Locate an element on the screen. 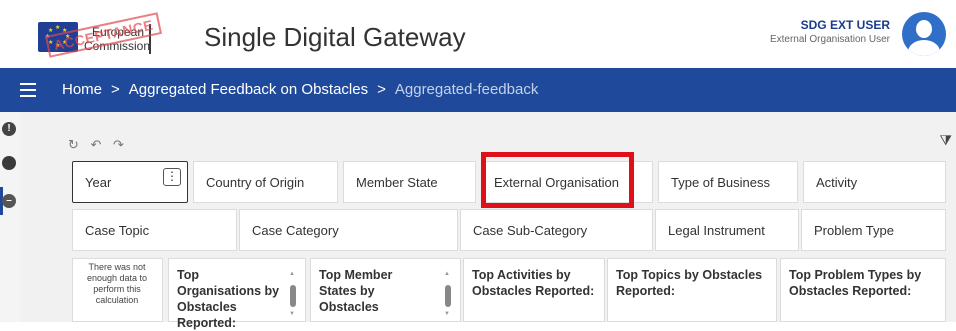 This screenshot has width=956, height=331. panel-title: Top Member States by Obstacles is located at coordinates (356, 291).